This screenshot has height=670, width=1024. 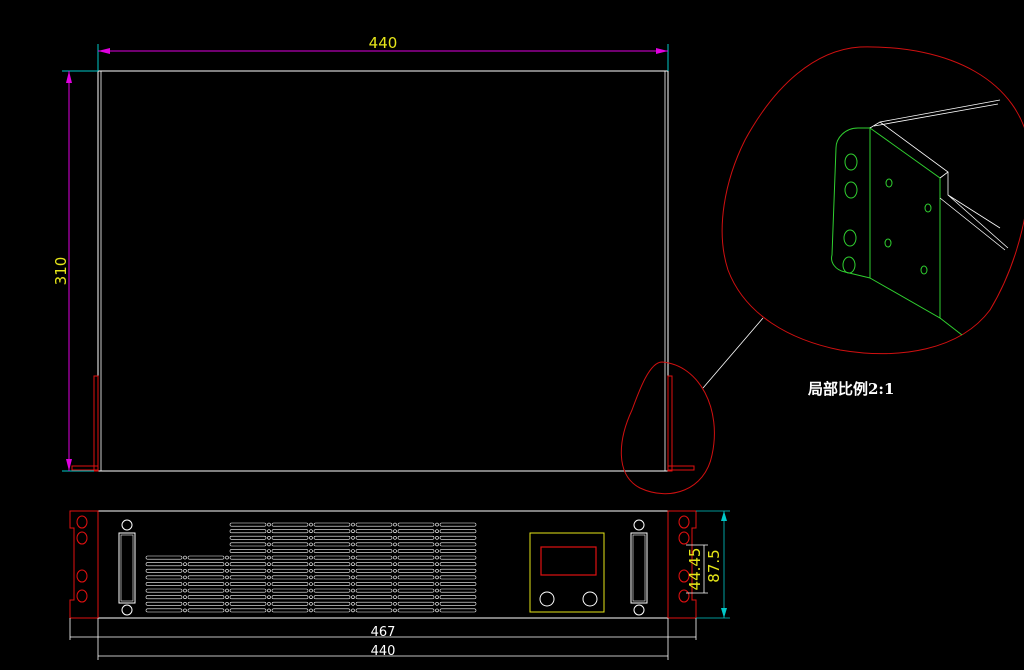 I want to click on right-rack-bracket, so click(x=670, y=423).